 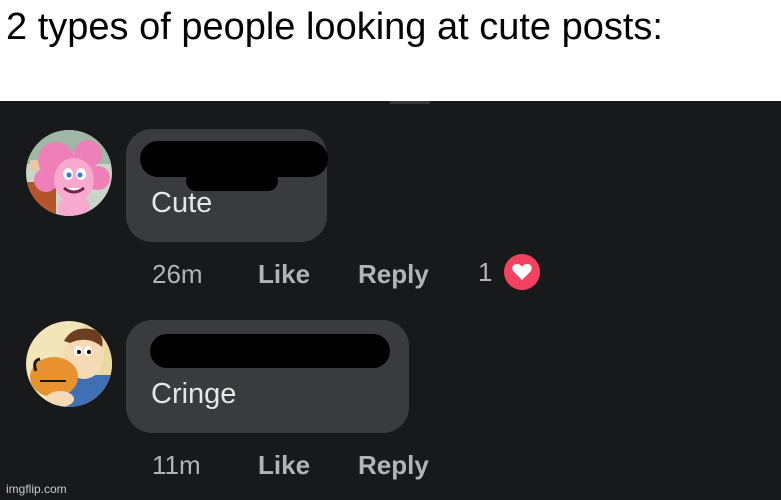 I want to click on watermark: imgflip.com, so click(x=36, y=489).